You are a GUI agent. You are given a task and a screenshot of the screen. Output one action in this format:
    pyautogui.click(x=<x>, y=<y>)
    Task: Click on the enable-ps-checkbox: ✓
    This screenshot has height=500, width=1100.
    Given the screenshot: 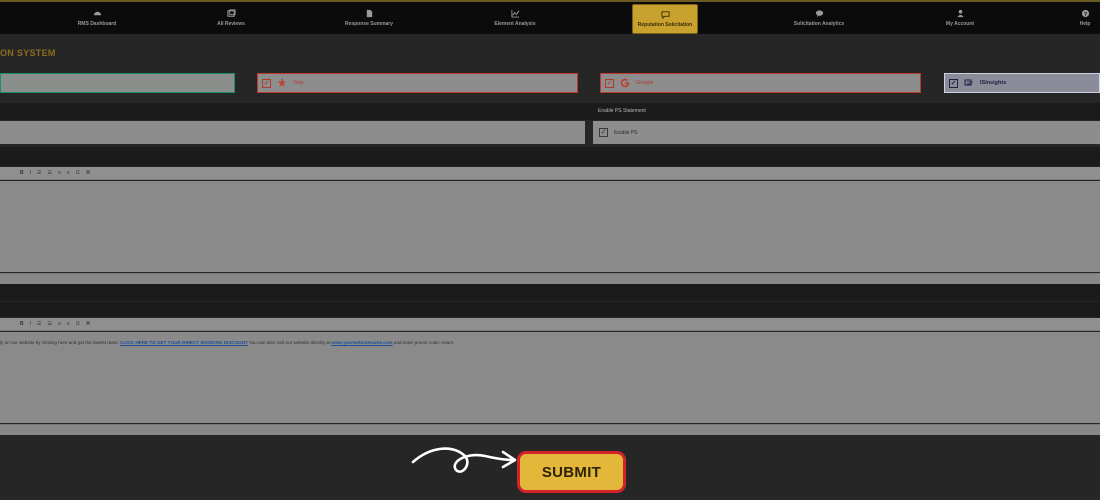 What is the action you would take?
    pyautogui.click(x=603, y=132)
    